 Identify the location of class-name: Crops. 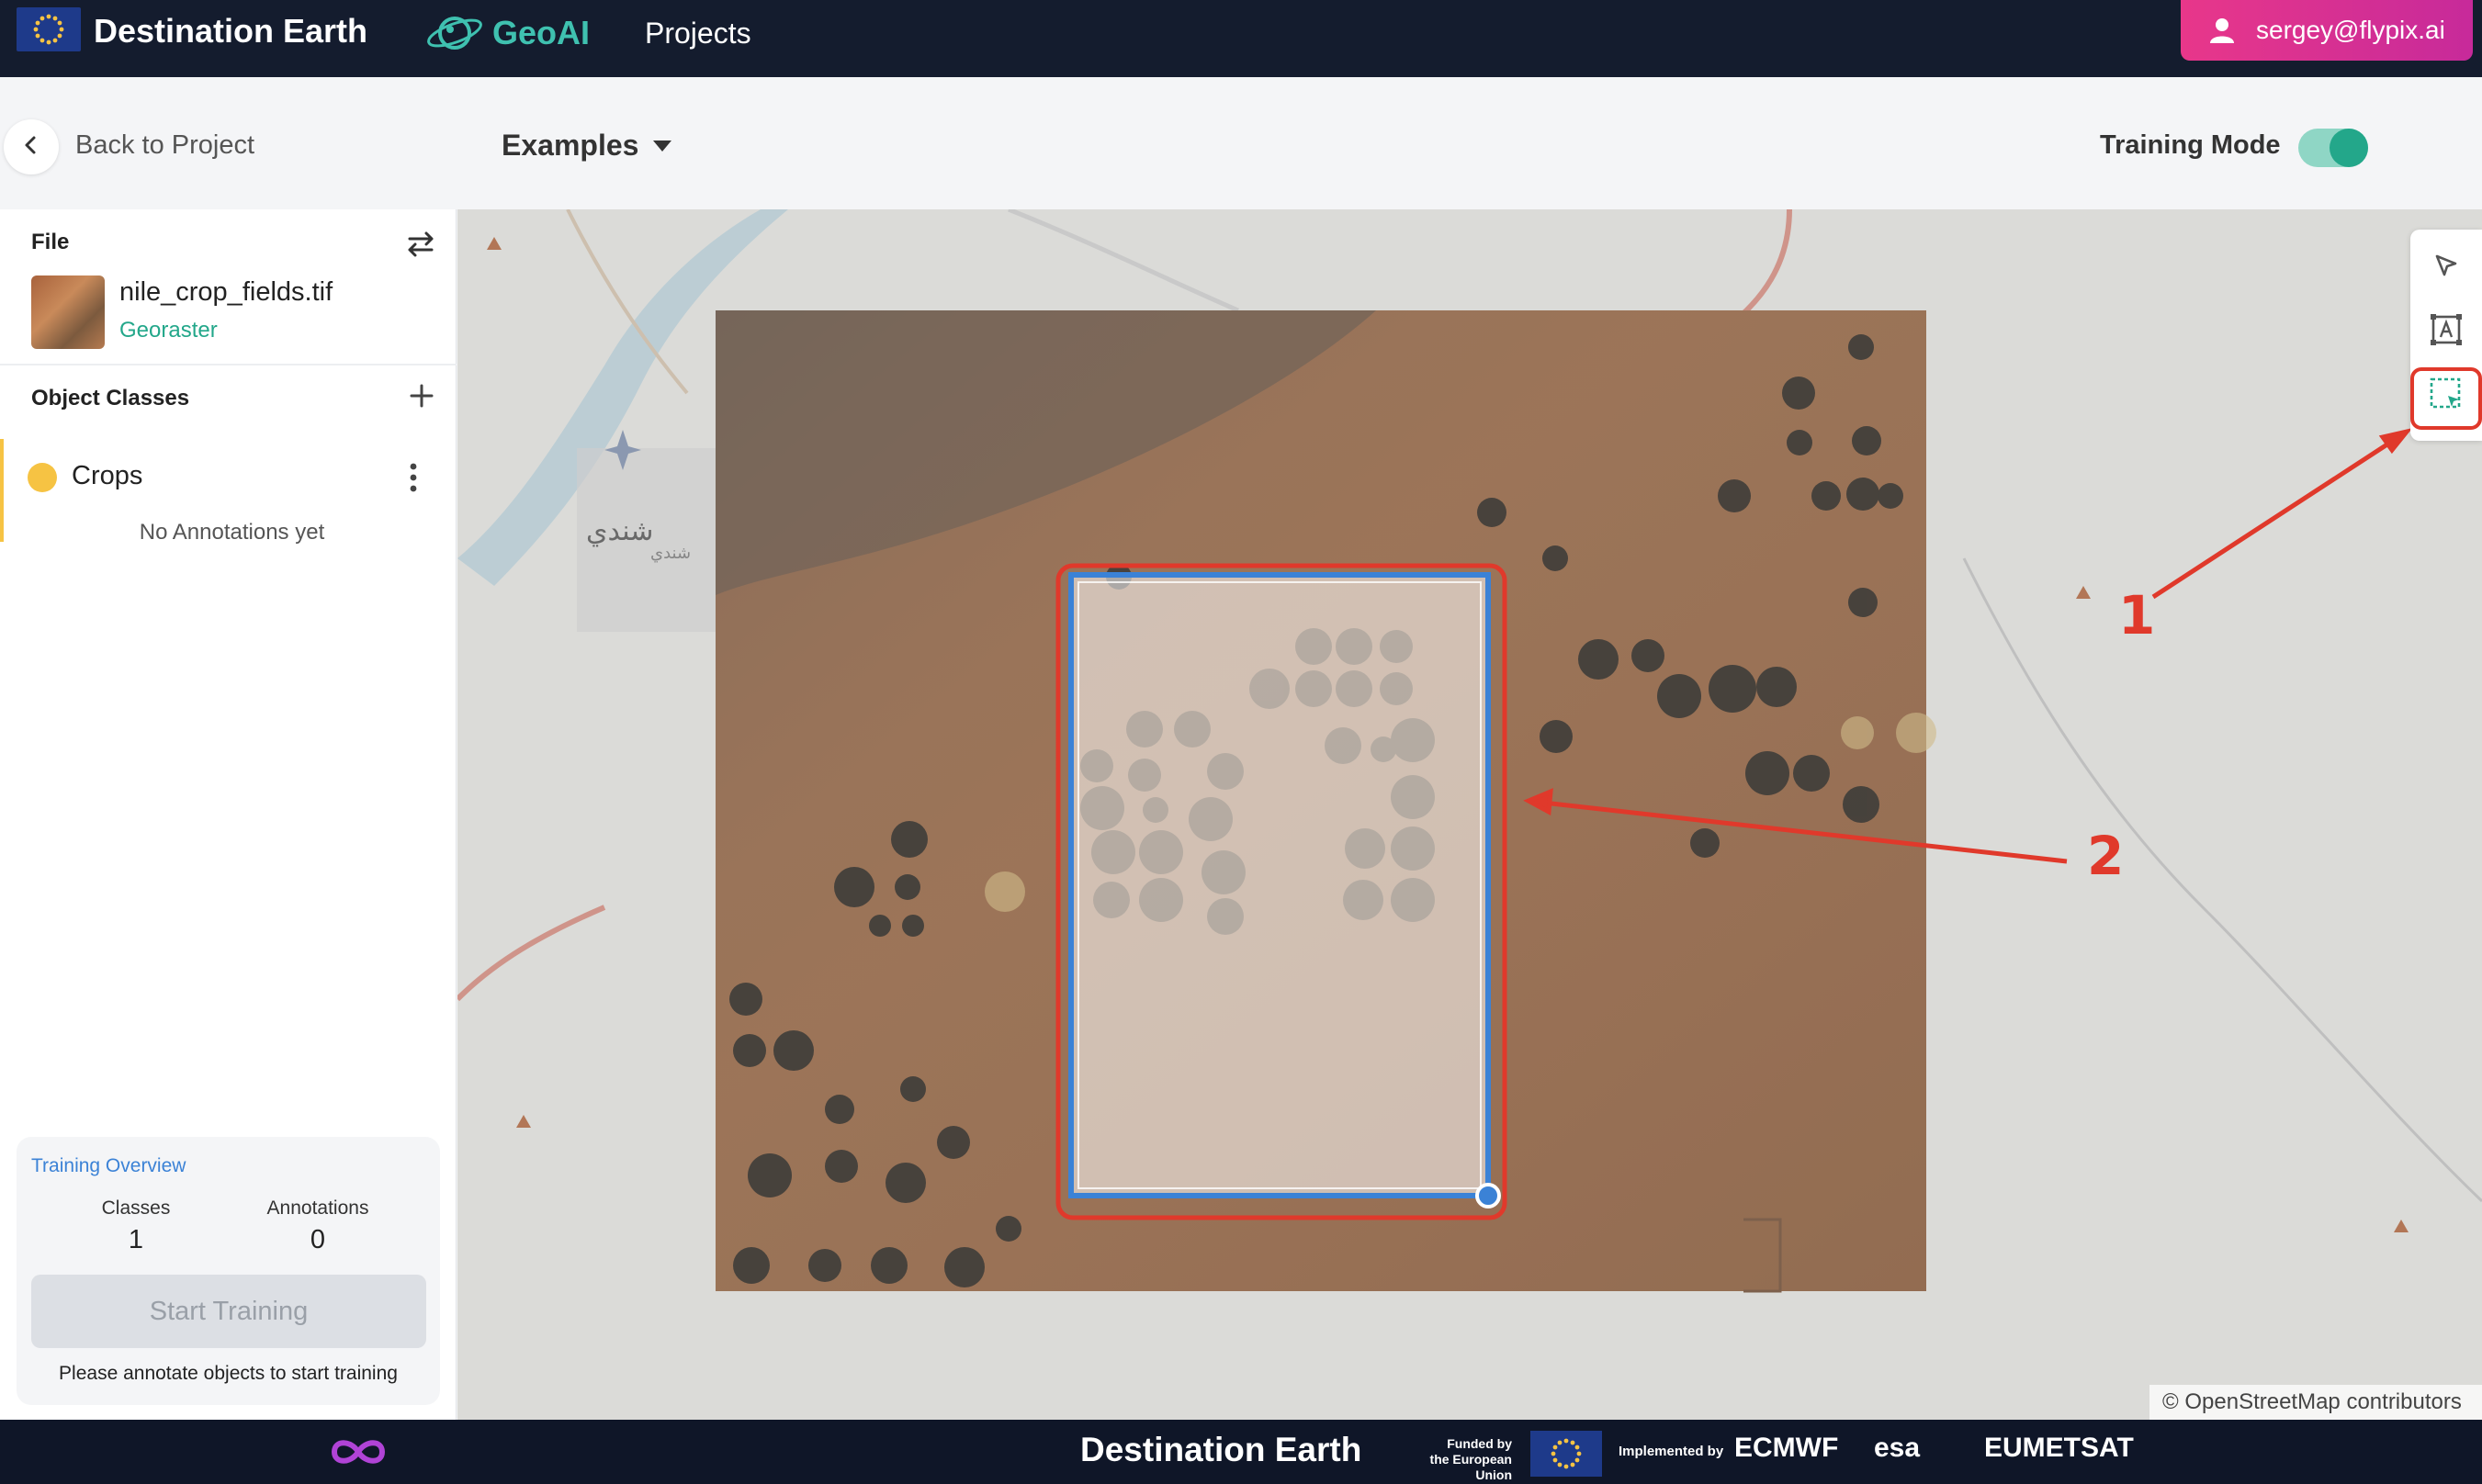
(107, 475).